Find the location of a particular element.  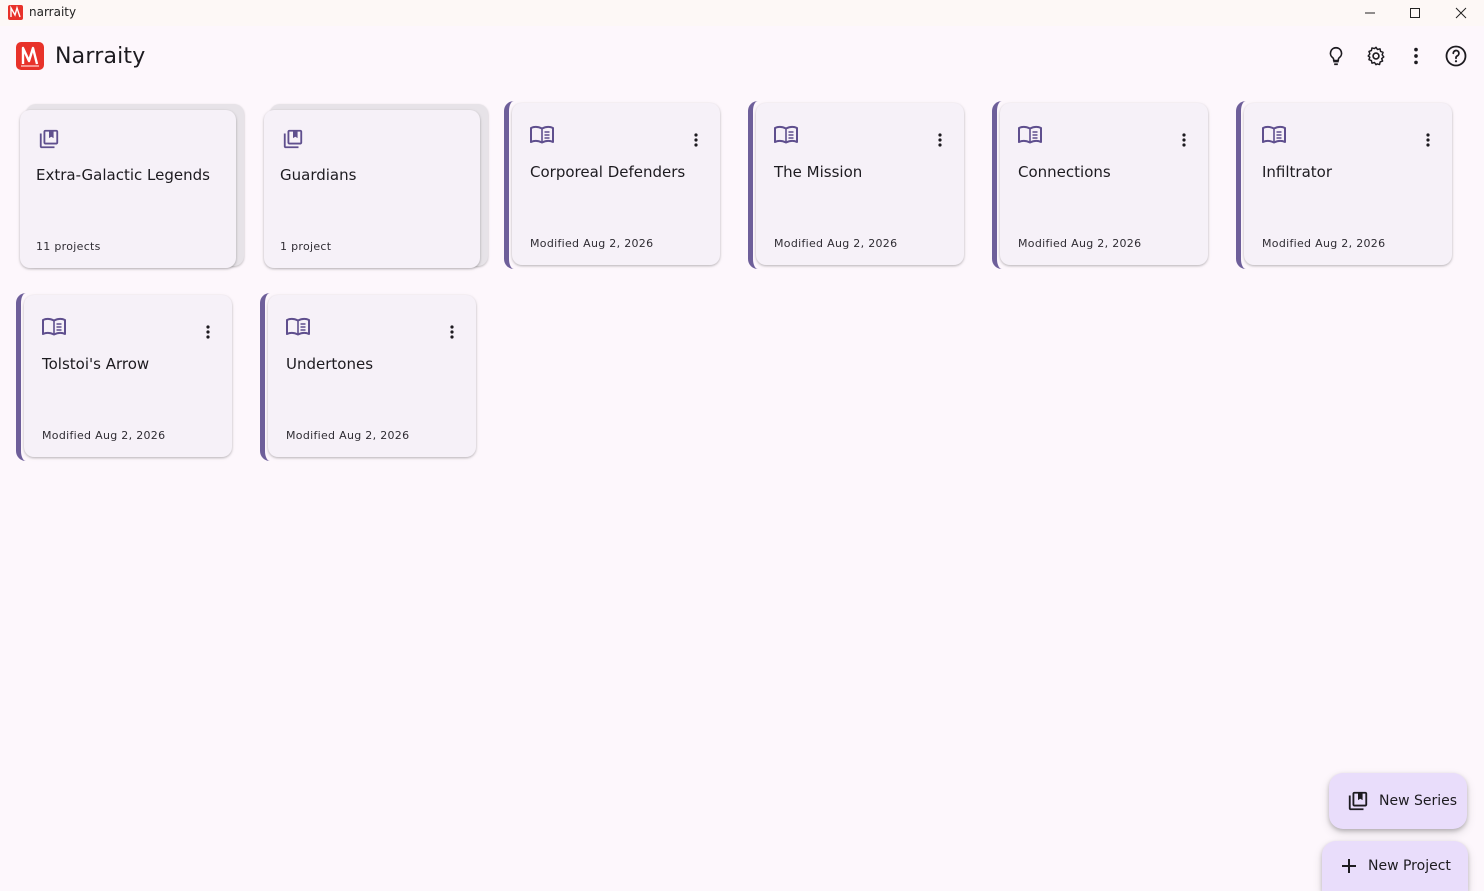

project-title: The Mission is located at coordinates (818, 172).